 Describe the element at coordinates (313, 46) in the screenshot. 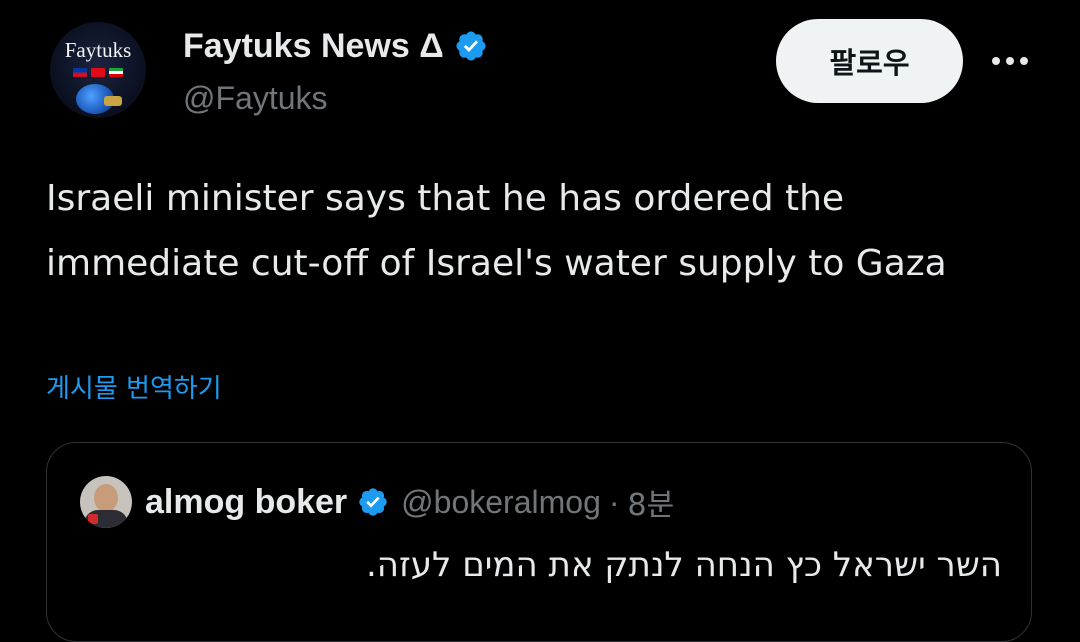

I see `author-display-name: Faytuks News Δ` at that location.